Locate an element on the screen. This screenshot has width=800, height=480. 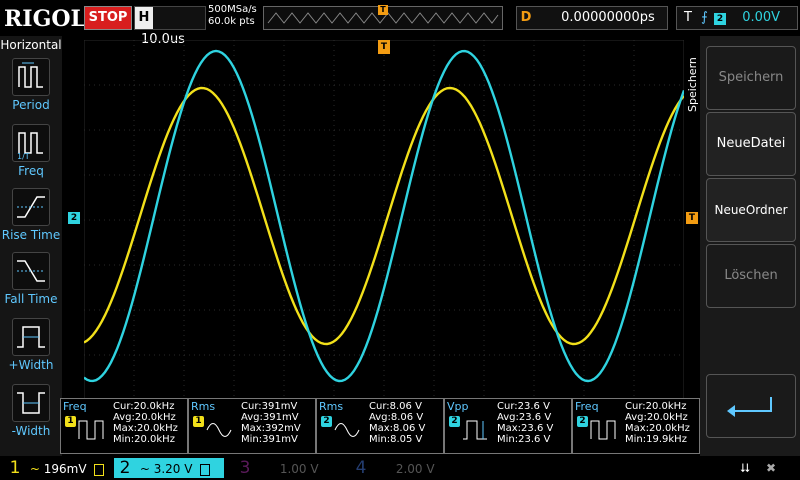
period-icon is located at coordinates (31, 77).